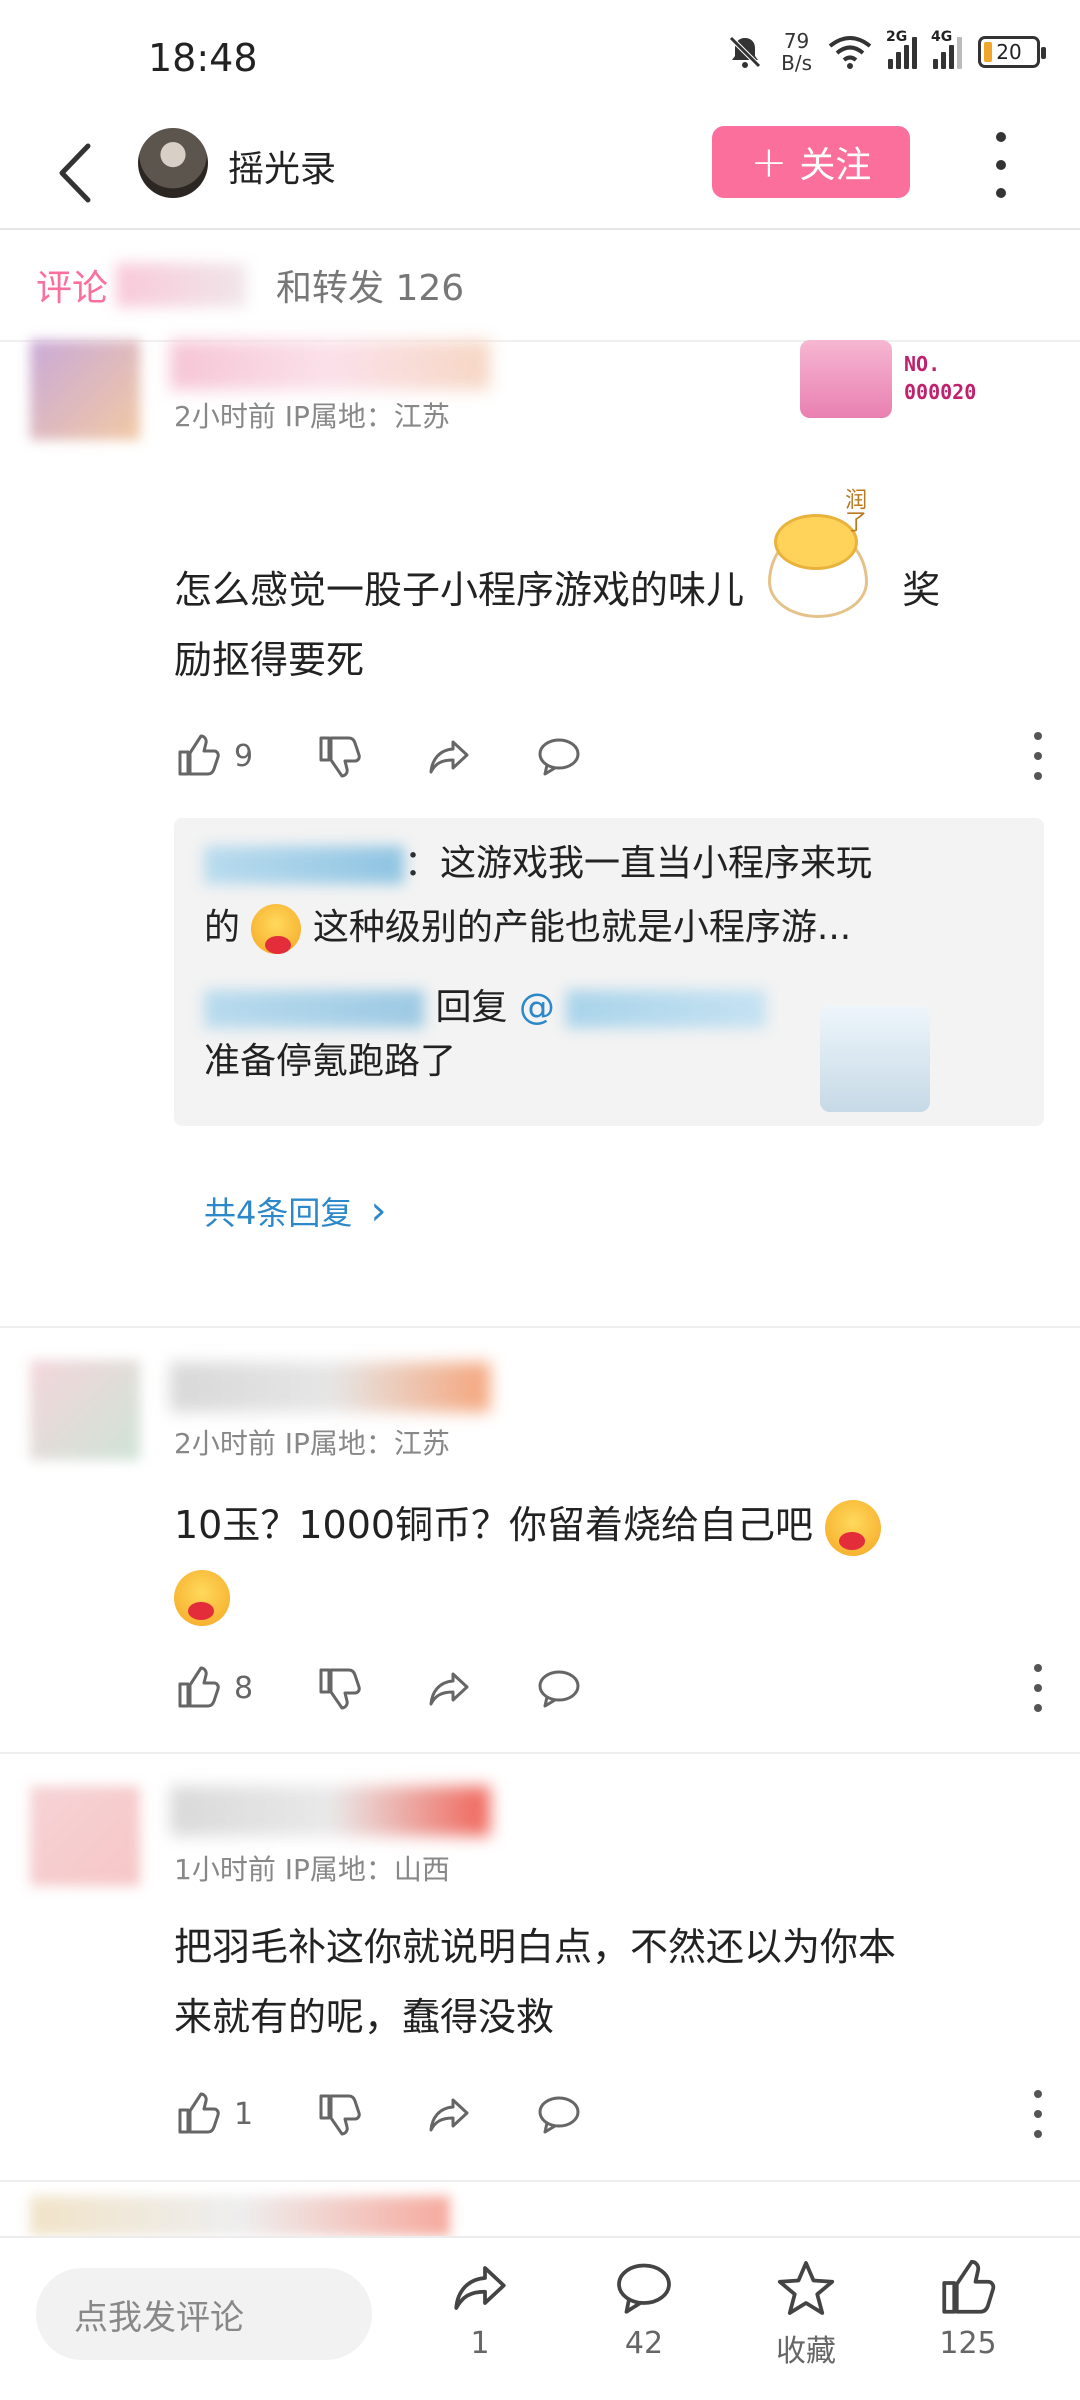 This screenshot has width=1080, height=2400. I want to click on comment-count: 42, so click(644, 2343).